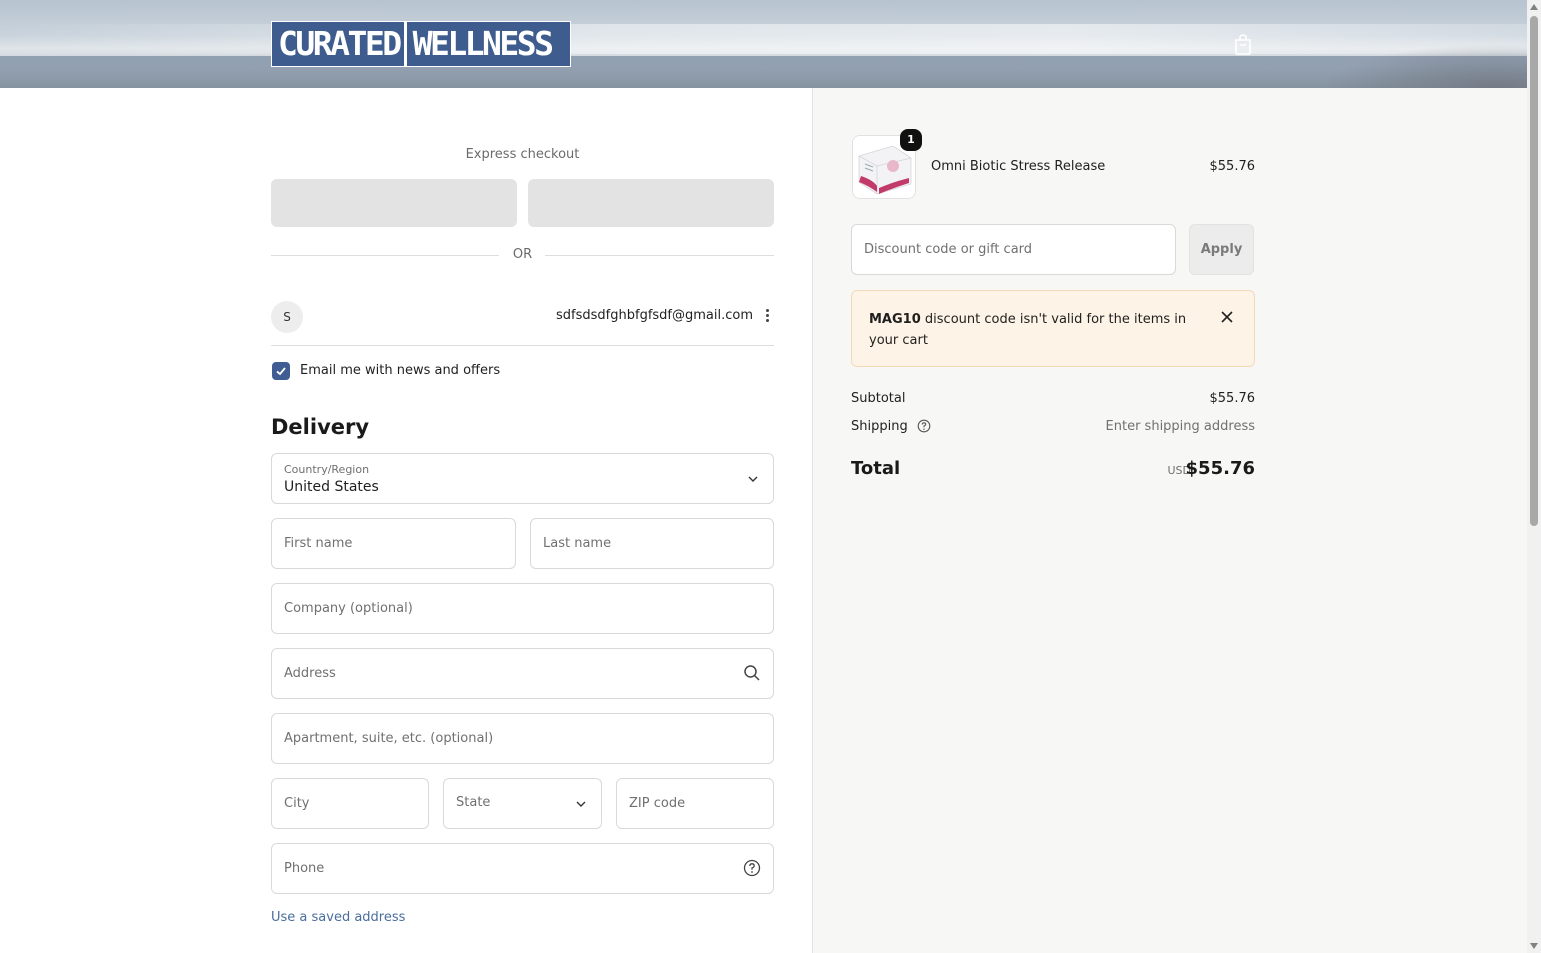  I want to click on scroll-down-arrow, so click(1534, 946).